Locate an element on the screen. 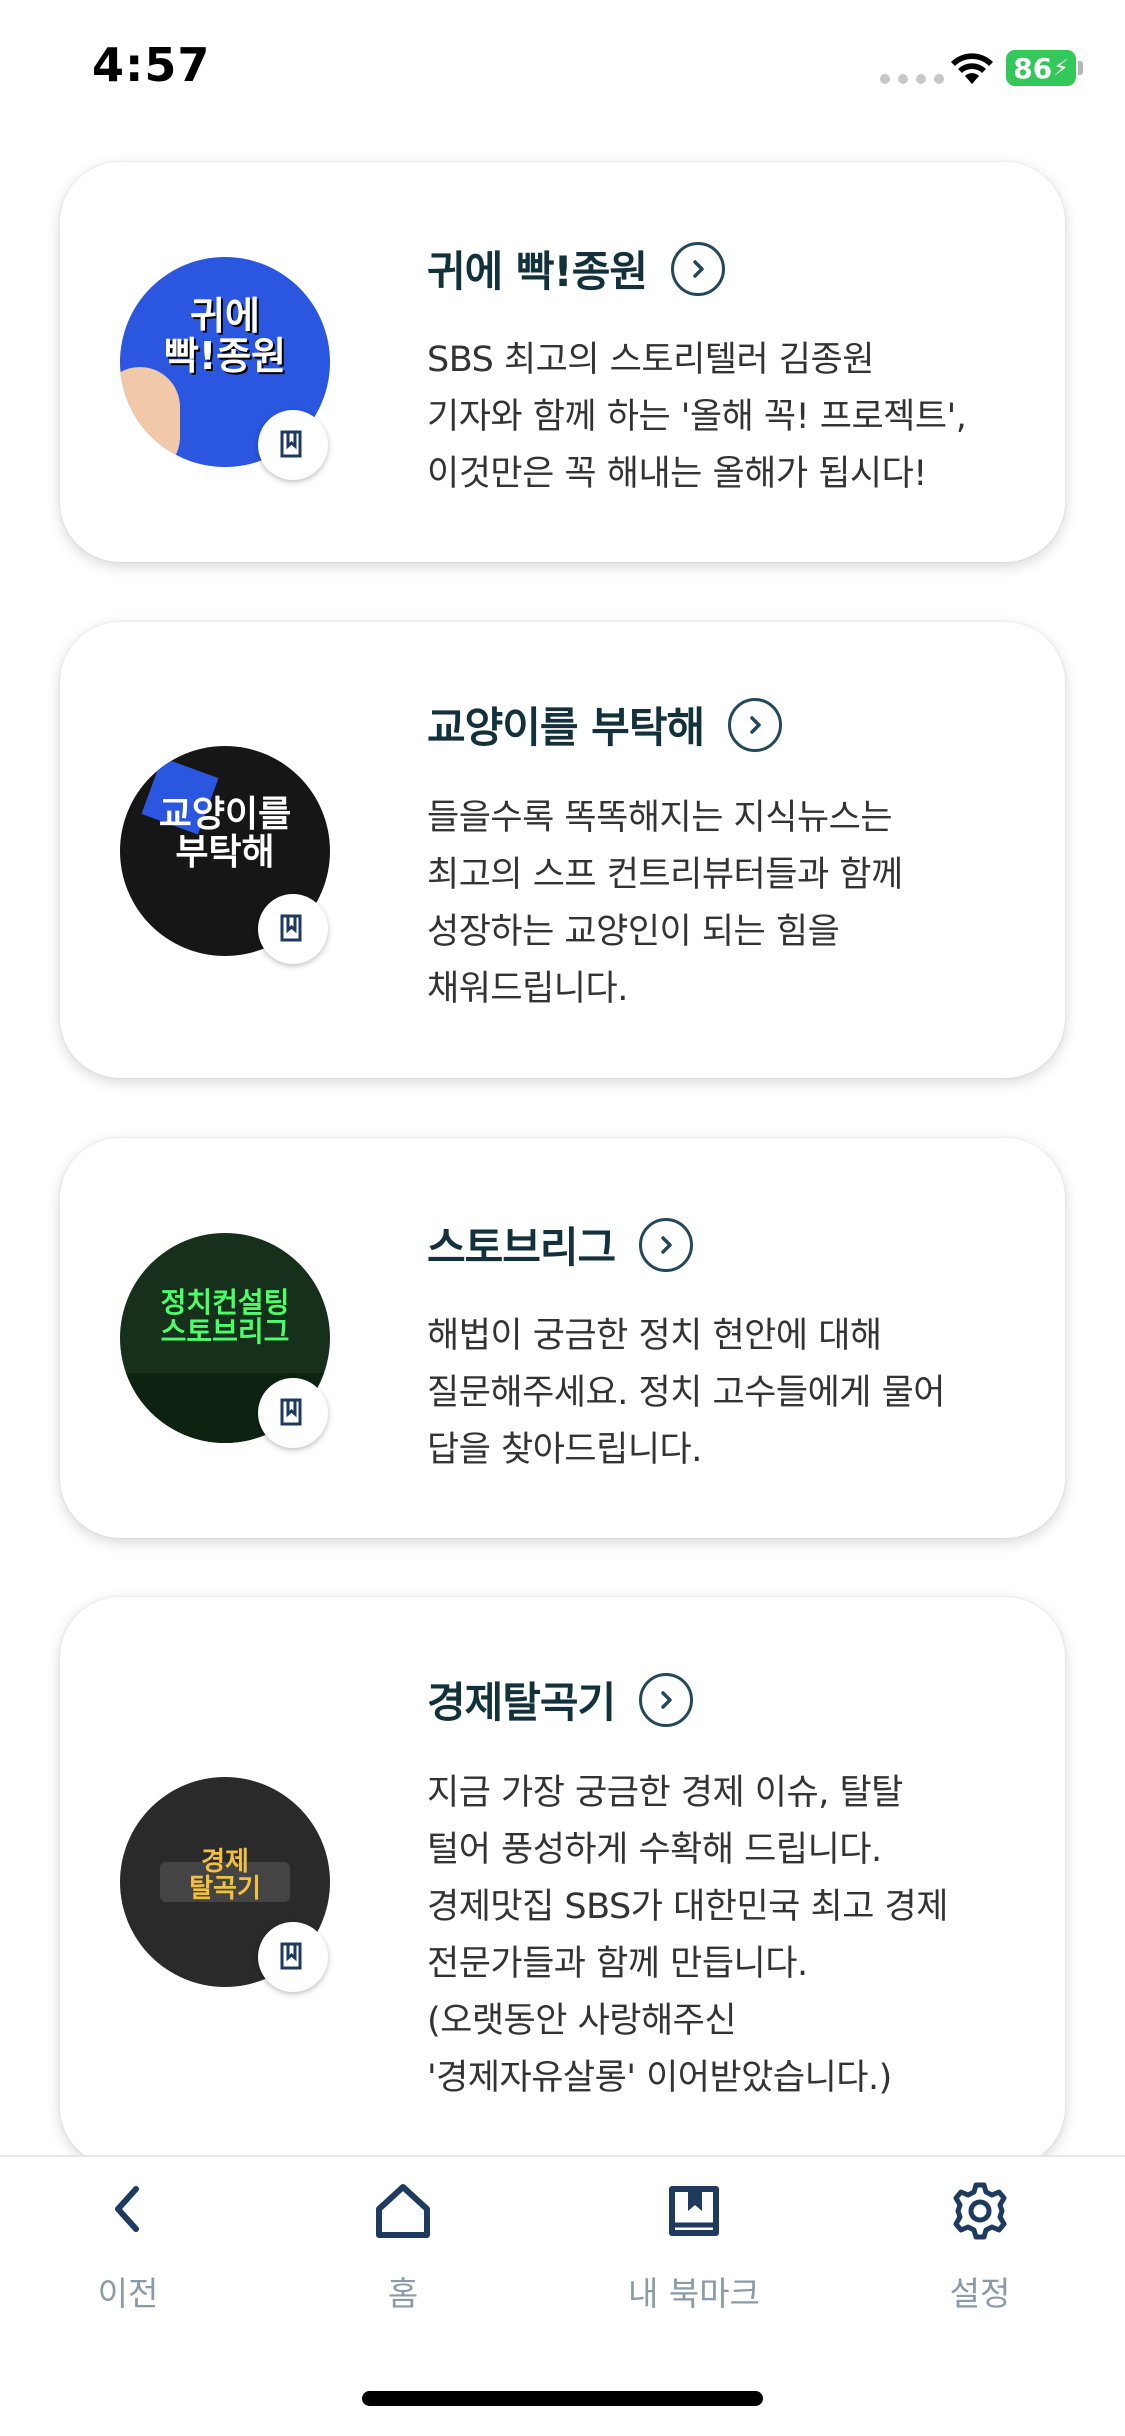 This screenshot has height=2436, width=1125. cellular-signal-icon is located at coordinates (912, 79).